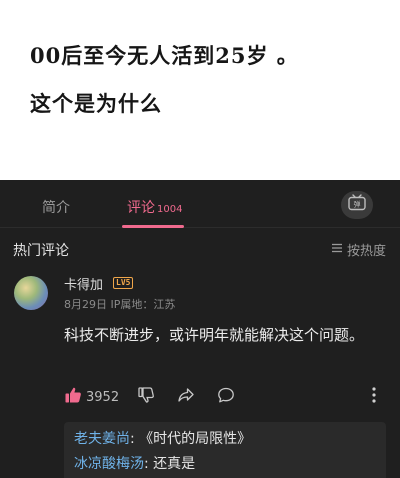 This screenshot has width=400, height=478. Describe the element at coordinates (41, 251) in the screenshot. I see `section-title: 热门评论` at that location.